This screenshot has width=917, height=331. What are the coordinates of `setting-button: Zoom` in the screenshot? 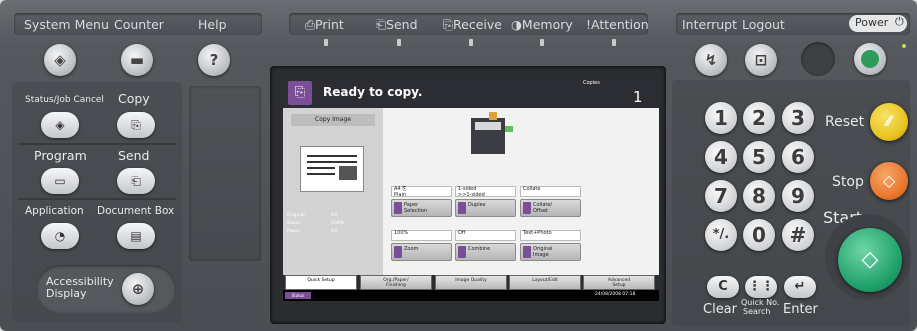 It's located at (421, 252).